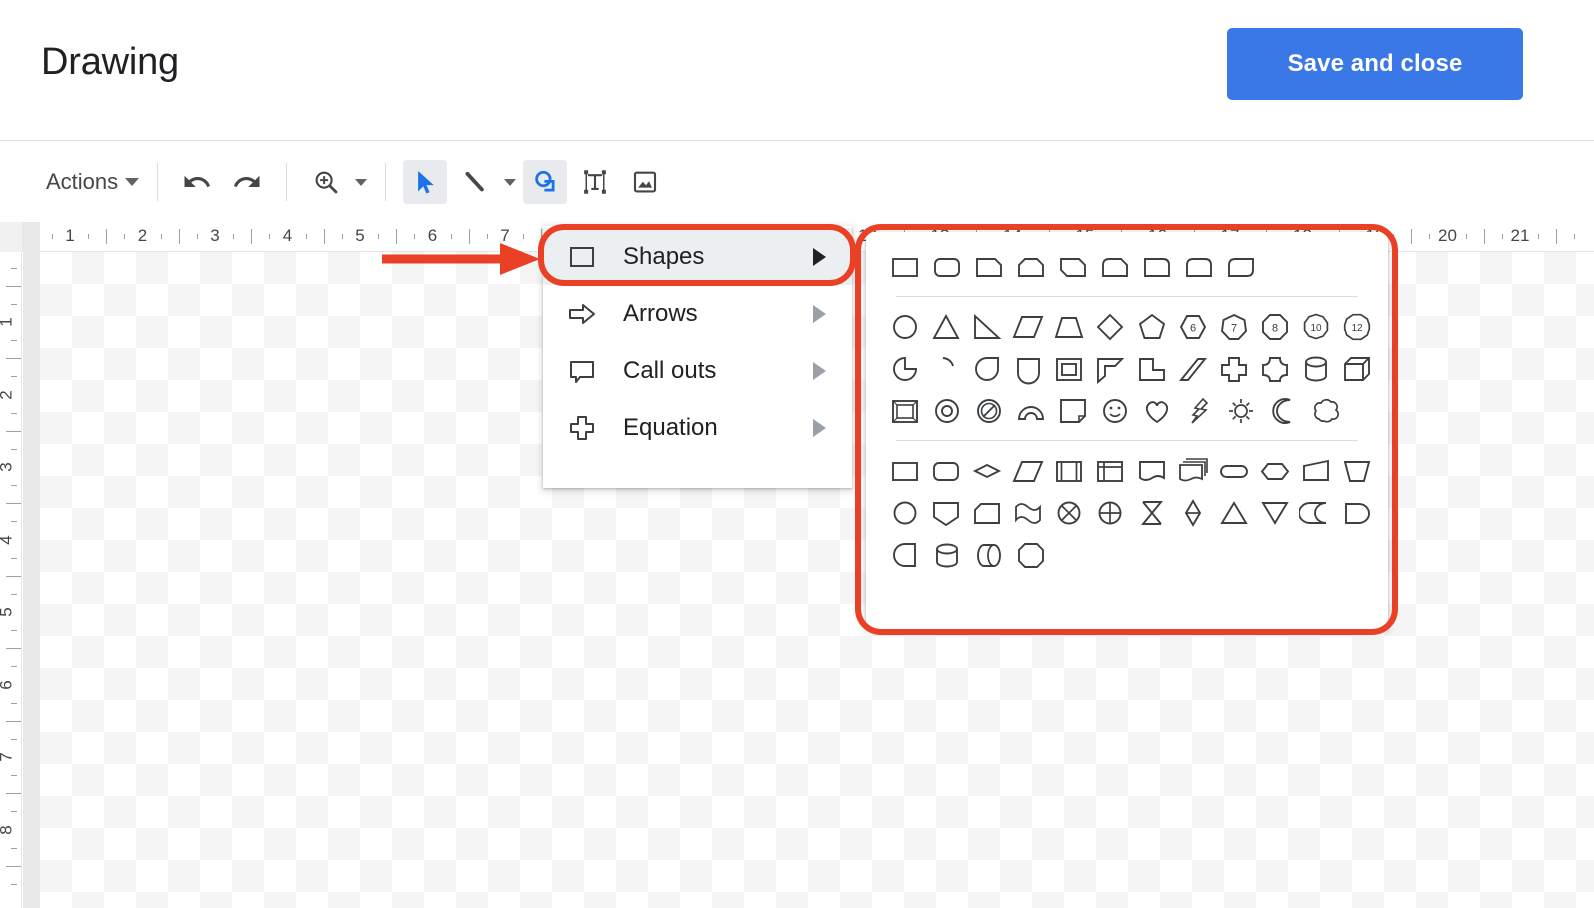  I want to click on shape-flowchart-sort, so click(1192, 513).